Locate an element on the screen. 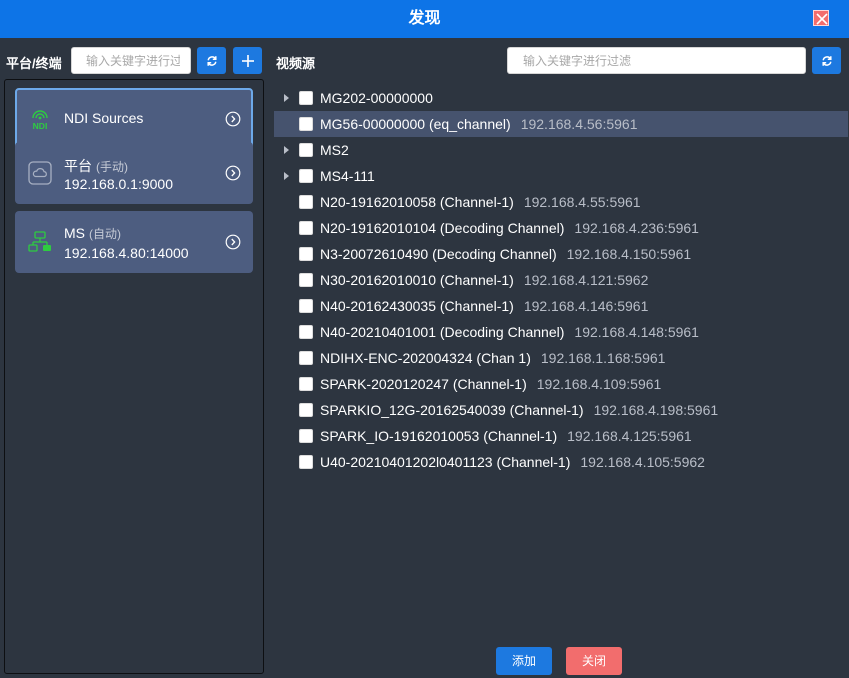 This screenshot has width=849, height=678. source-name-text: 平台 is located at coordinates (78, 166).